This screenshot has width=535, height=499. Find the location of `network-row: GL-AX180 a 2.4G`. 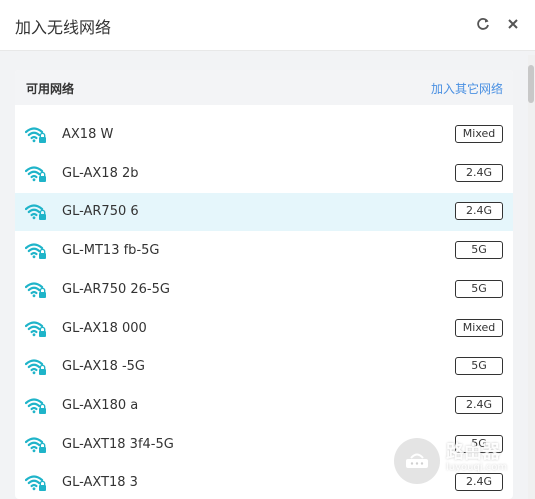

network-row: GL-AX180 a 2.4G is located at coordinates (264, 406).